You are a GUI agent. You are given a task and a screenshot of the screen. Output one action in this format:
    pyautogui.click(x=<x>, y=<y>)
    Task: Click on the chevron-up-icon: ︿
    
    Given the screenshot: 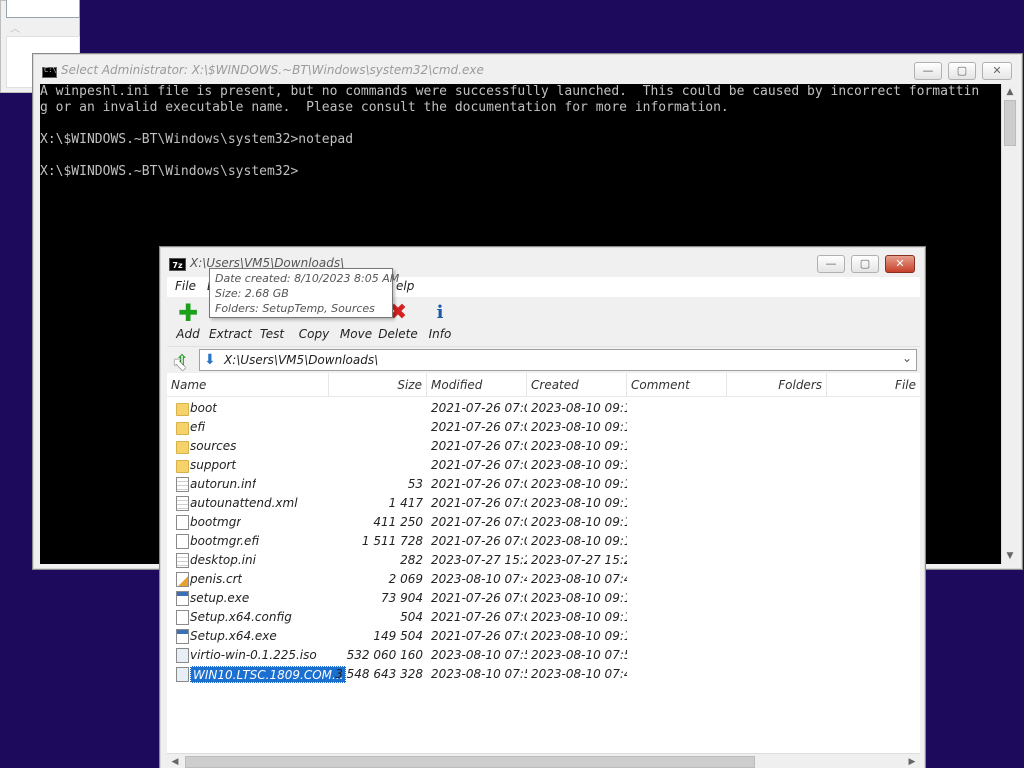 What is the action you would take?
    pyautogui.click(x=15, y=29)
    